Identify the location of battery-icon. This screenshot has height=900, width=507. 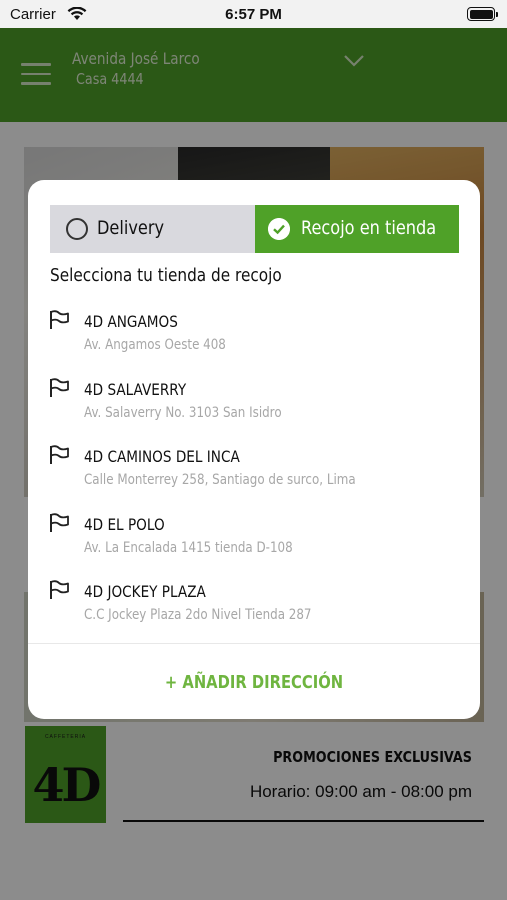
(482, 14).